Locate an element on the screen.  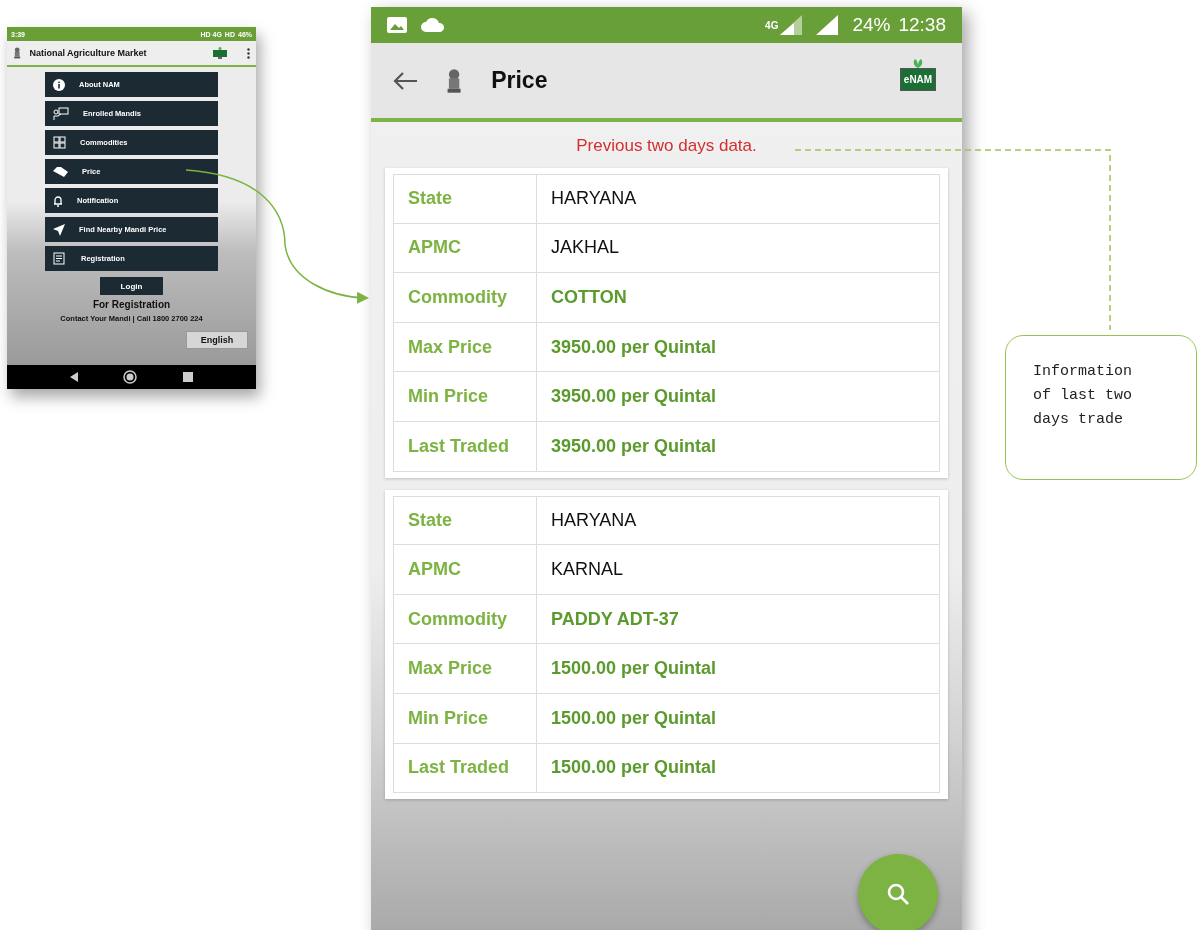
more-menu-icon is located at coordinates (248, 53).